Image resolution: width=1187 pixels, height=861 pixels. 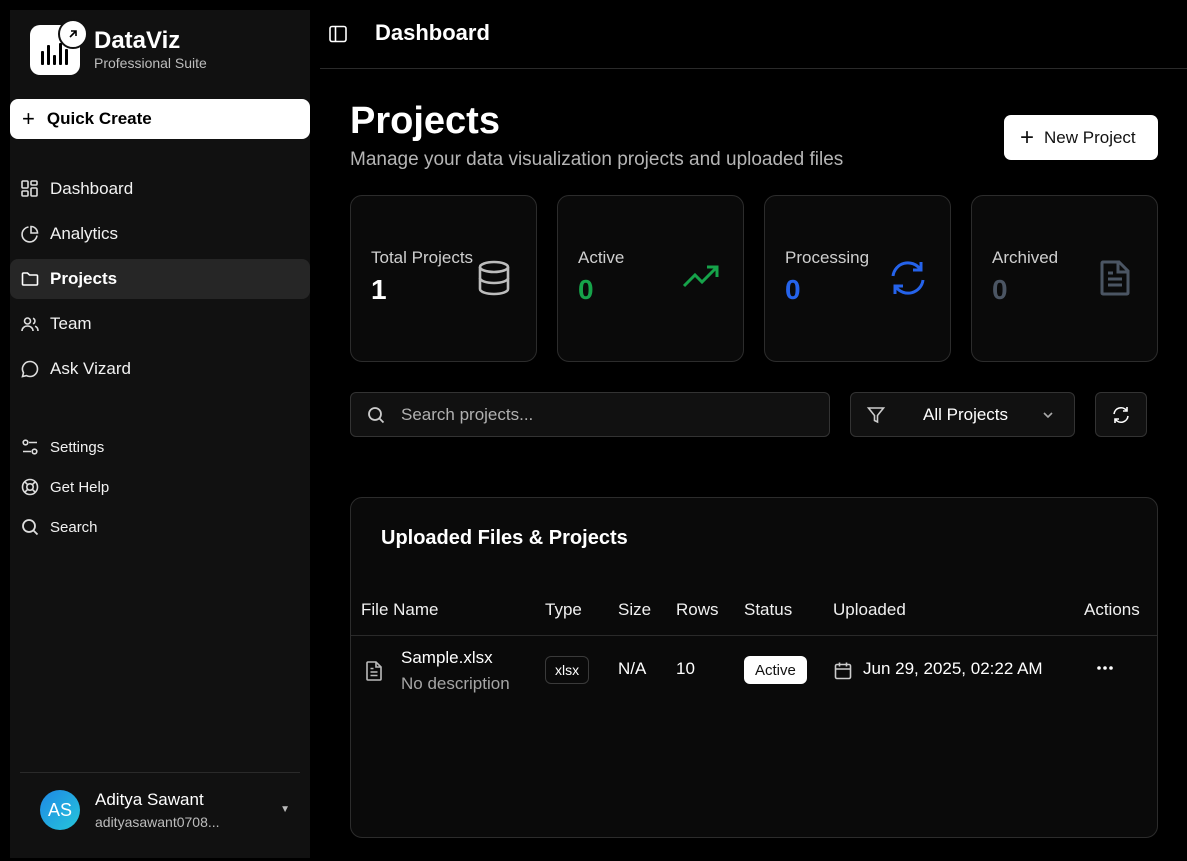 I want to click on type-badge: xlsx, so click(x=567, y=670).